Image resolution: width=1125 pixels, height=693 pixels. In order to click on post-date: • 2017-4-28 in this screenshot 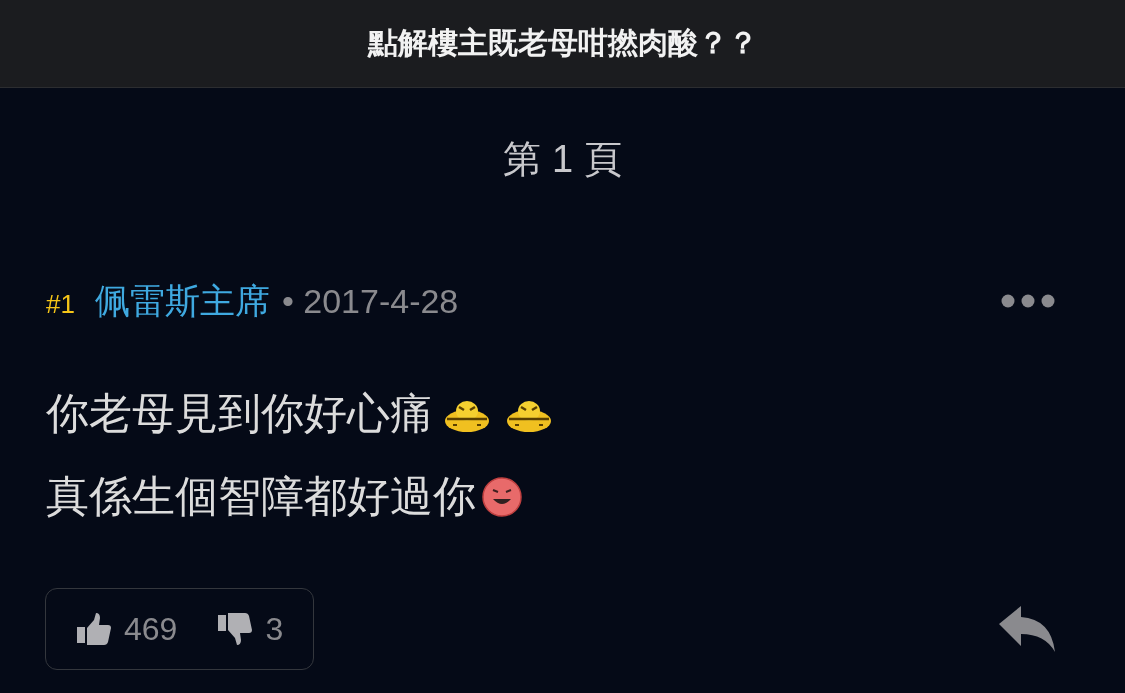, I will do `click(370, 301)`.